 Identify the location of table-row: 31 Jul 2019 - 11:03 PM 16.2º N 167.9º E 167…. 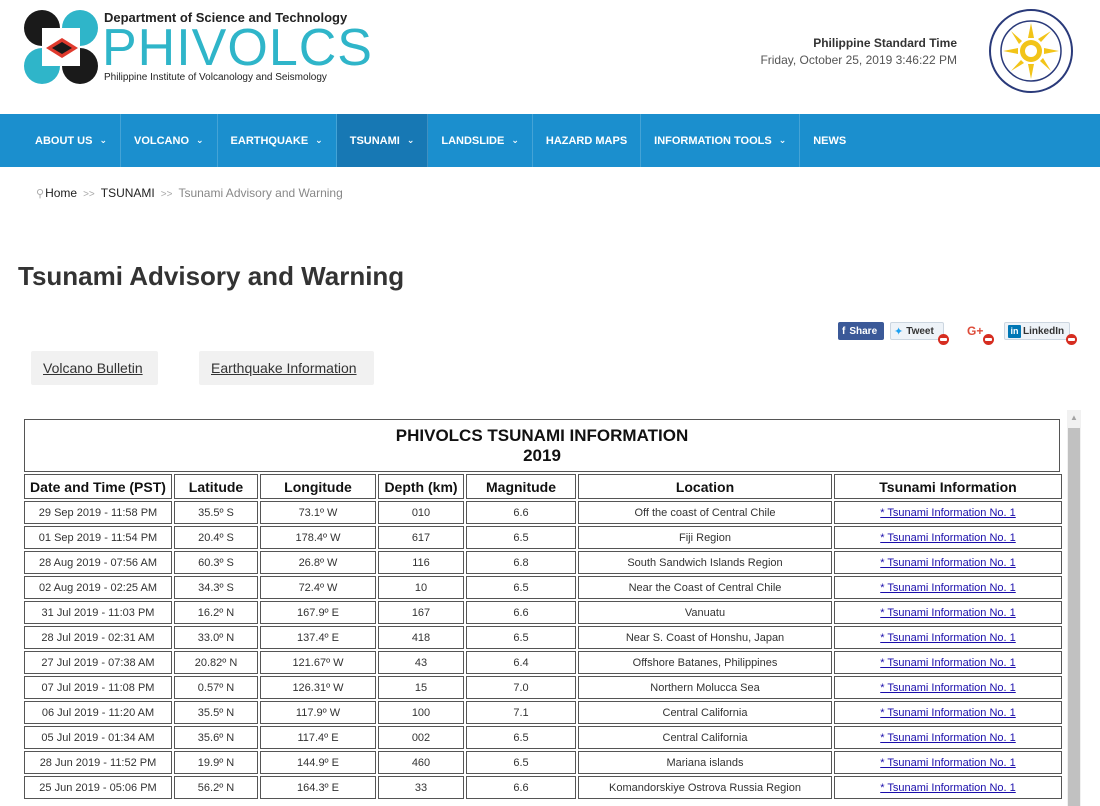
(543, 612).